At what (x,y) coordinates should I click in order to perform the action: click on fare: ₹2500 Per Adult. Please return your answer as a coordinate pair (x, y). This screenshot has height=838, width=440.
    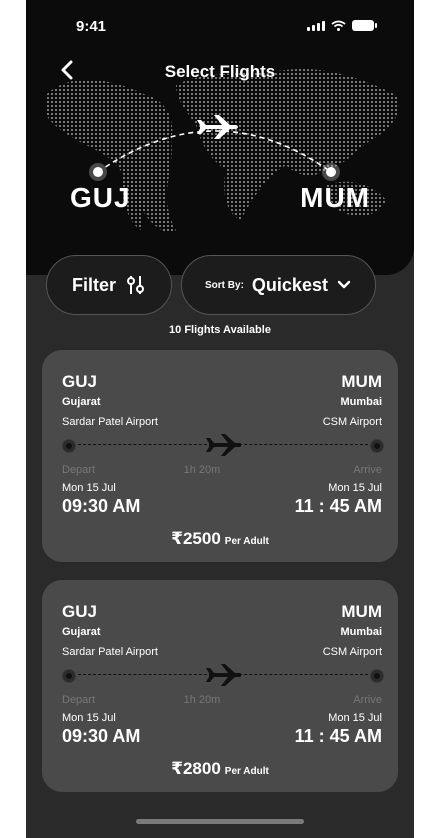
    Looking at the image, I should click on (220, 539).